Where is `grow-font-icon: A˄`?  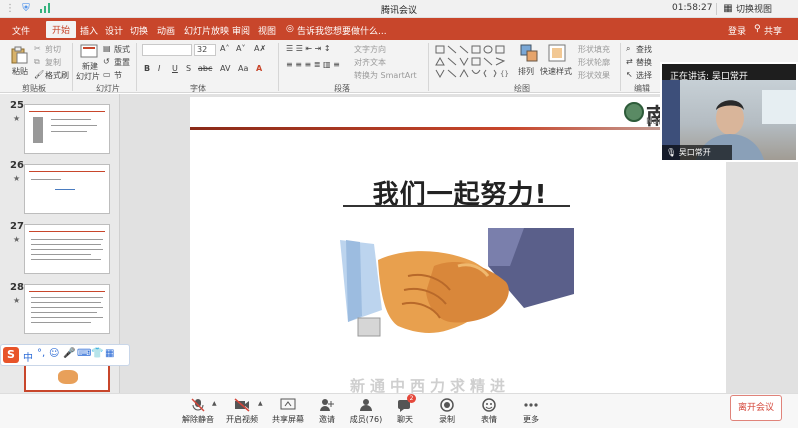 grow-font-icon: A˄ is located at coordinates (224, 48).